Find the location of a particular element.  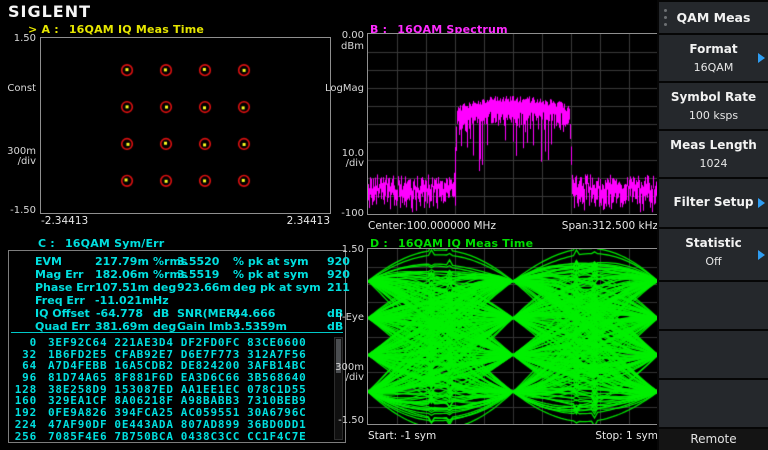

softkey-symbol-rate-value: 100 ksps is located at coordinates (713, 115).